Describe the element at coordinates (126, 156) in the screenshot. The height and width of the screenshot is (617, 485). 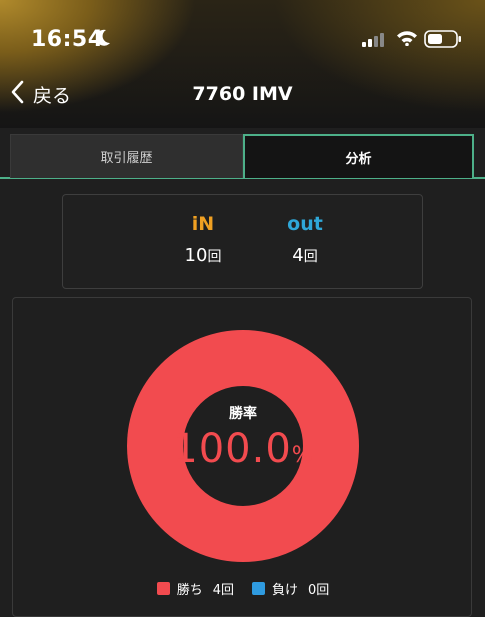
I see `tab-trade-history: 取引履歴` at that location.